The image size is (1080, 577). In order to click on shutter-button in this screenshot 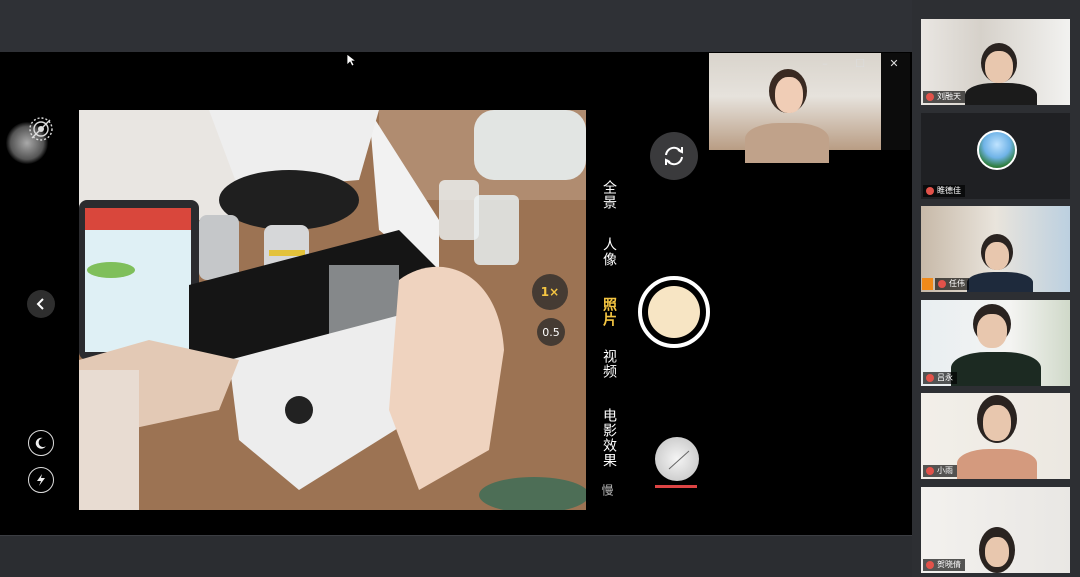, I will do `click(674, 312)`.